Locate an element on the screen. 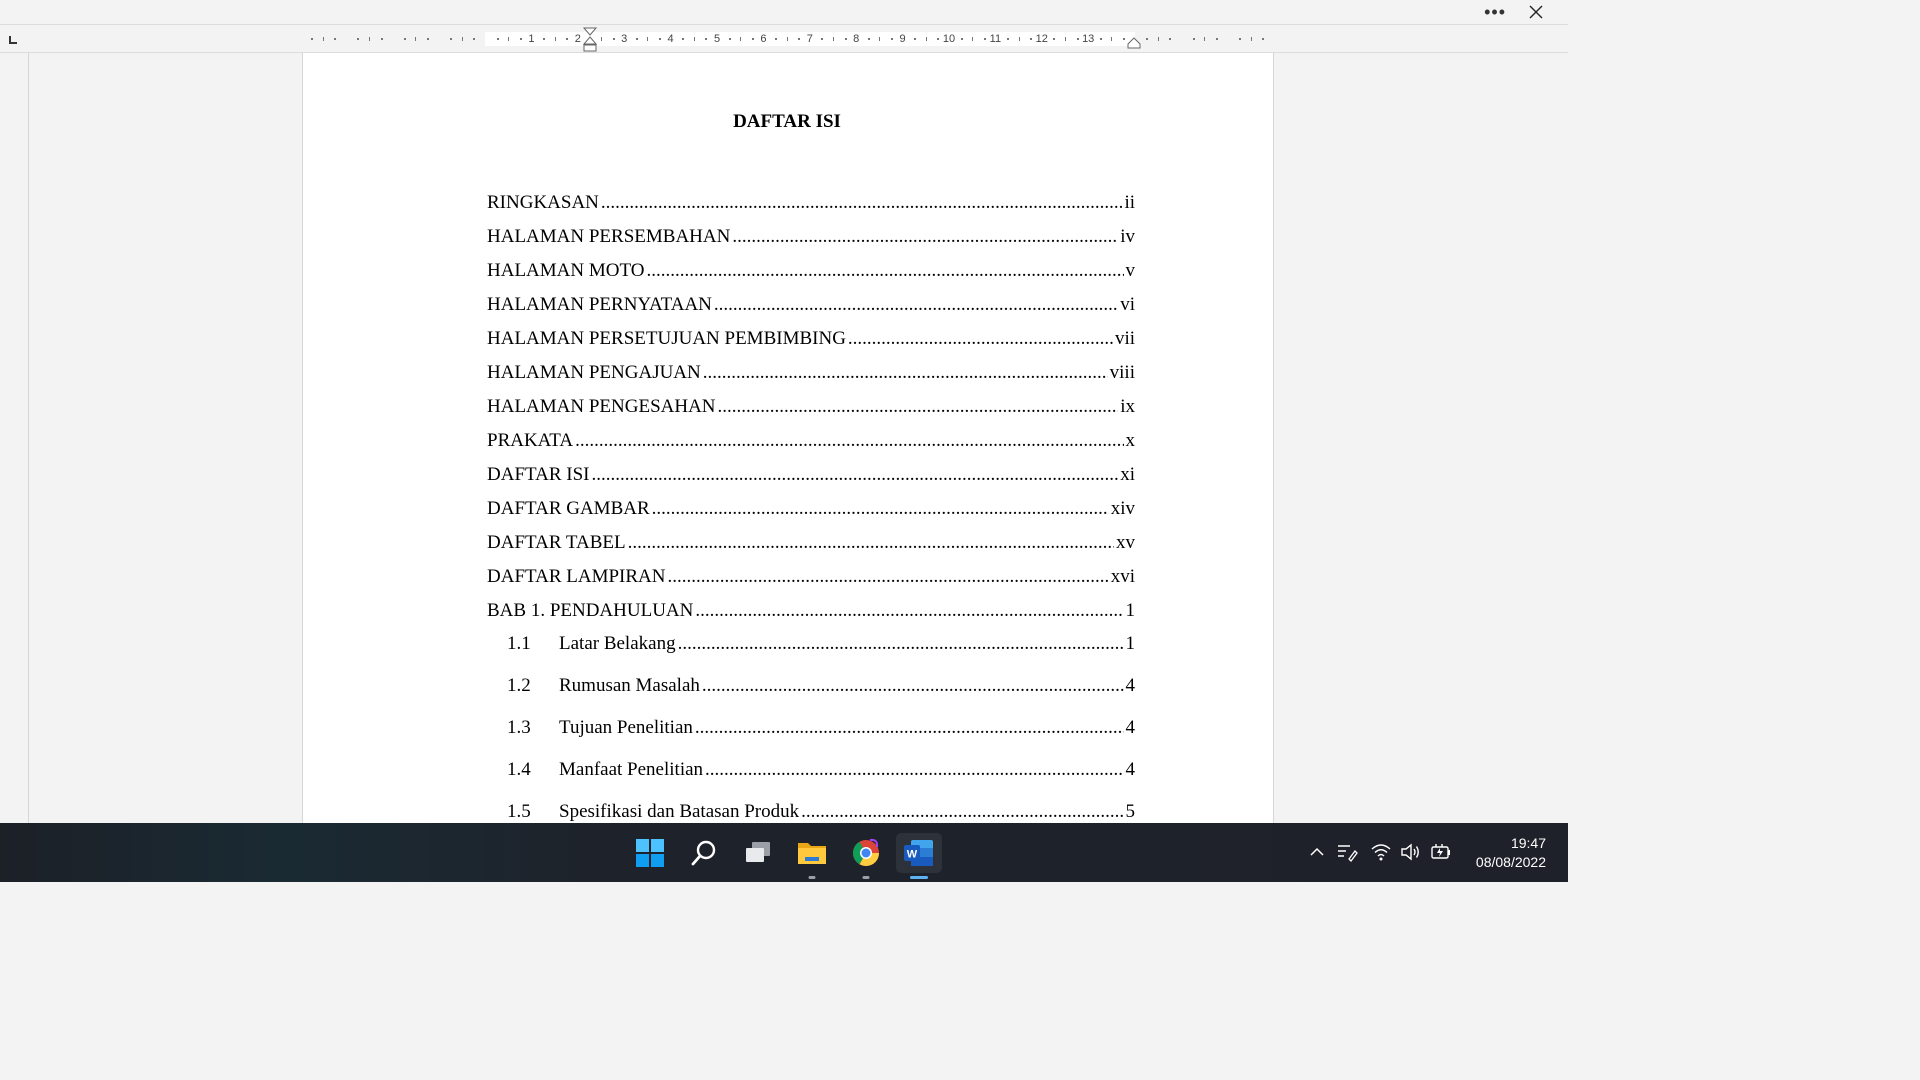  close-button is located at coordinates (1536, 12).